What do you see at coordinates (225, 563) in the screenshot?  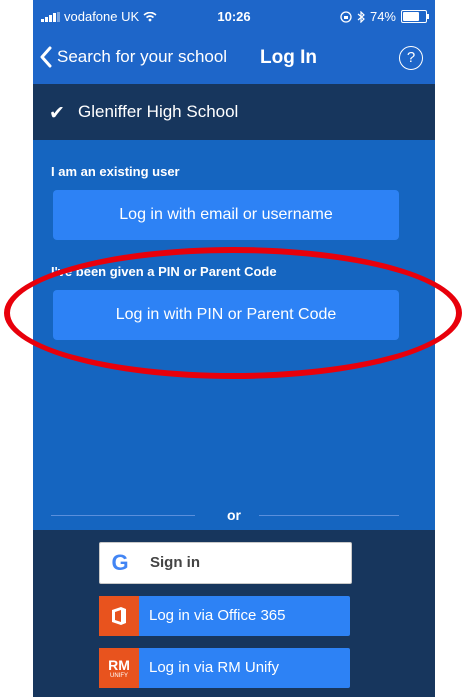 I see `google-signin-button: G Sign in` at bounding box center [225, 563].